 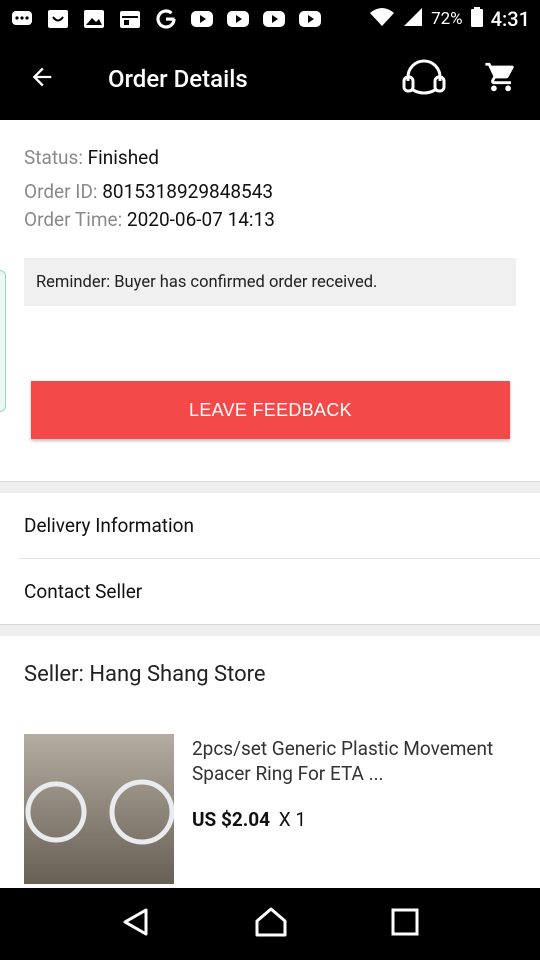 I want to click on delivery-information-item: Delivery Information, so click(x=270, y=525).